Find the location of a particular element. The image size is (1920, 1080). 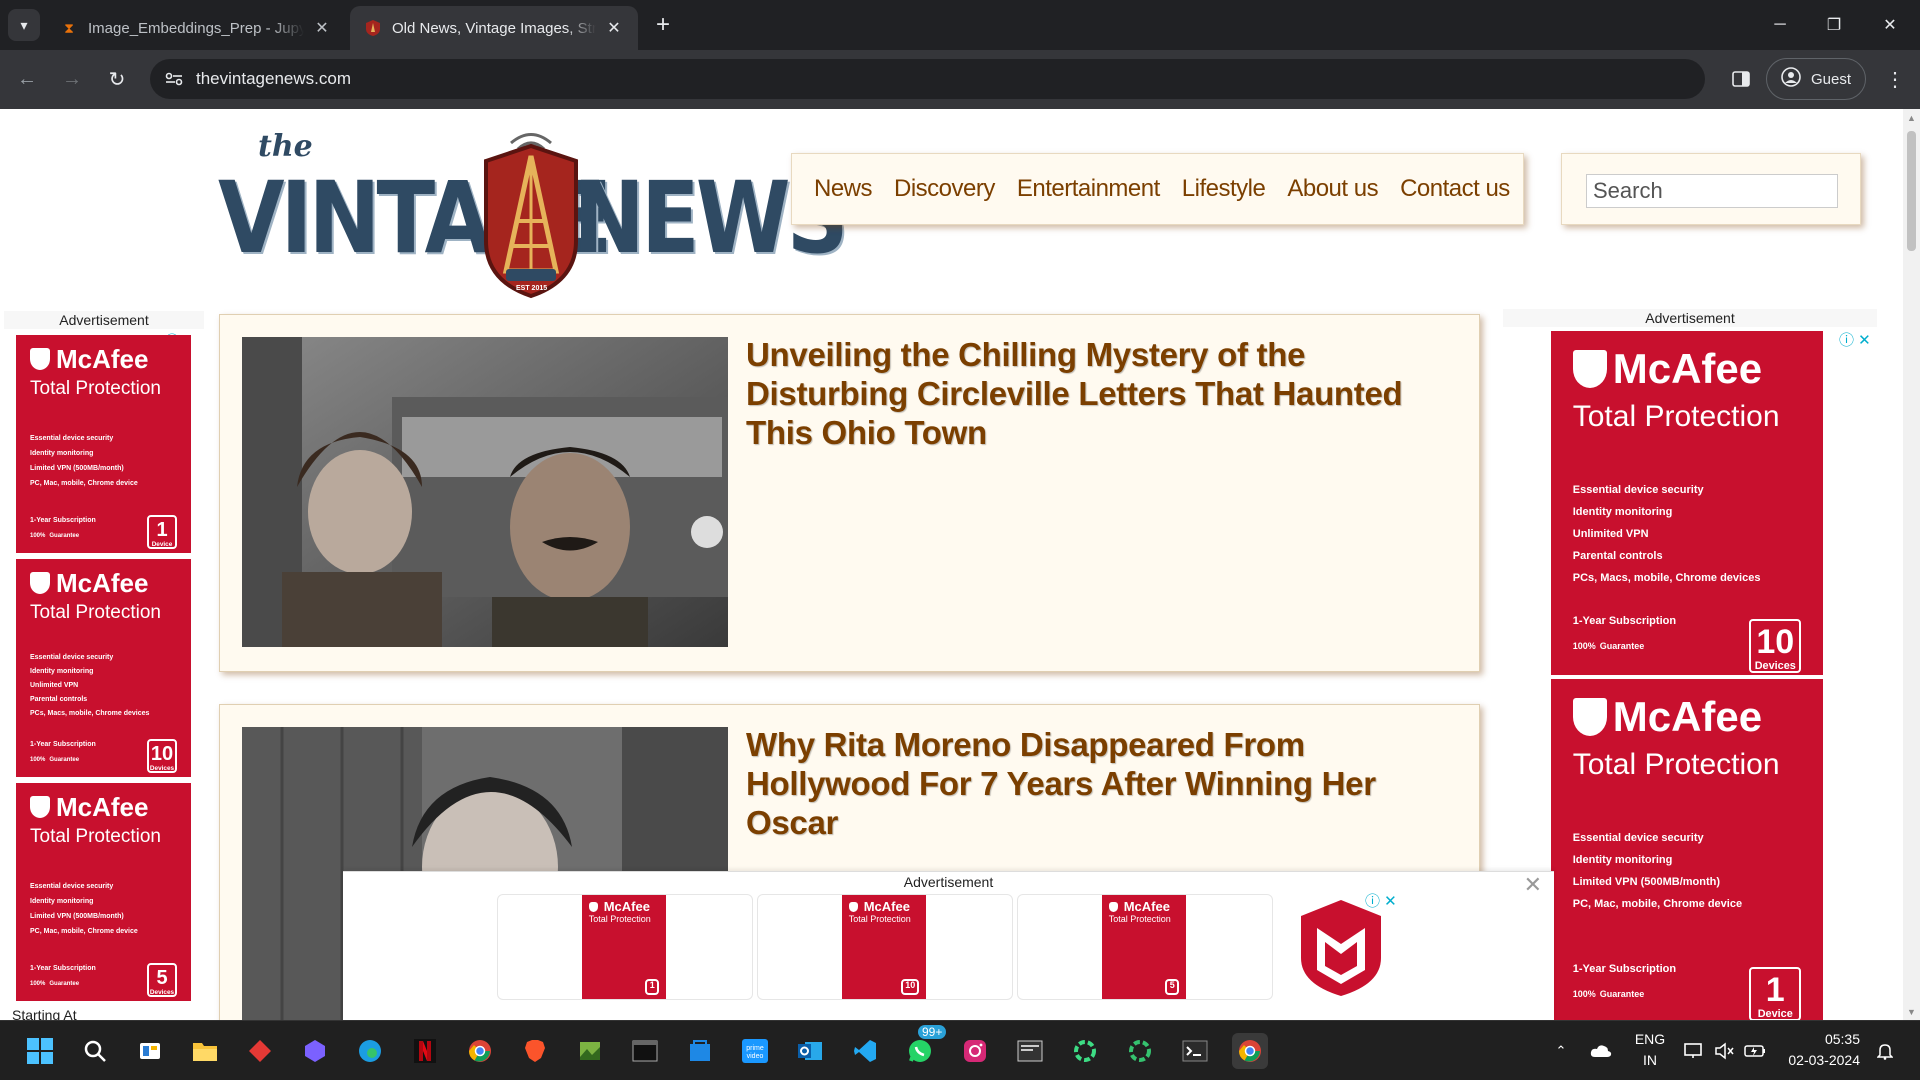

minimize-button: ─ is located at coordinates (1780, 25).